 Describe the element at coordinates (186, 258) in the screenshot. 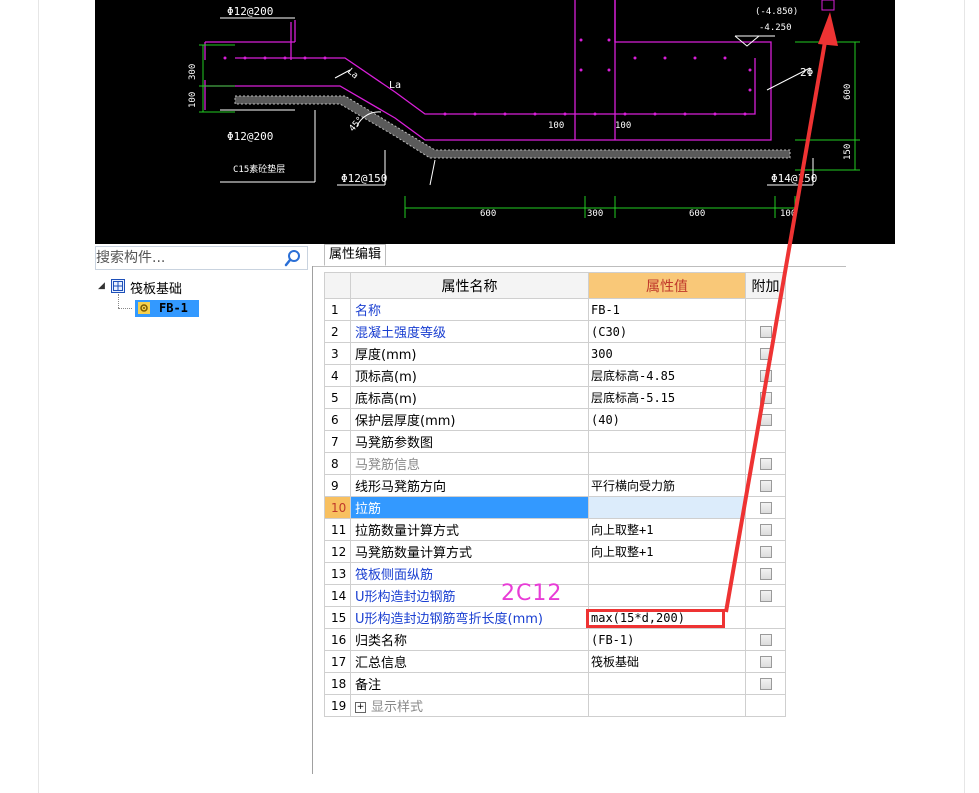

I see `search-input` at that location.